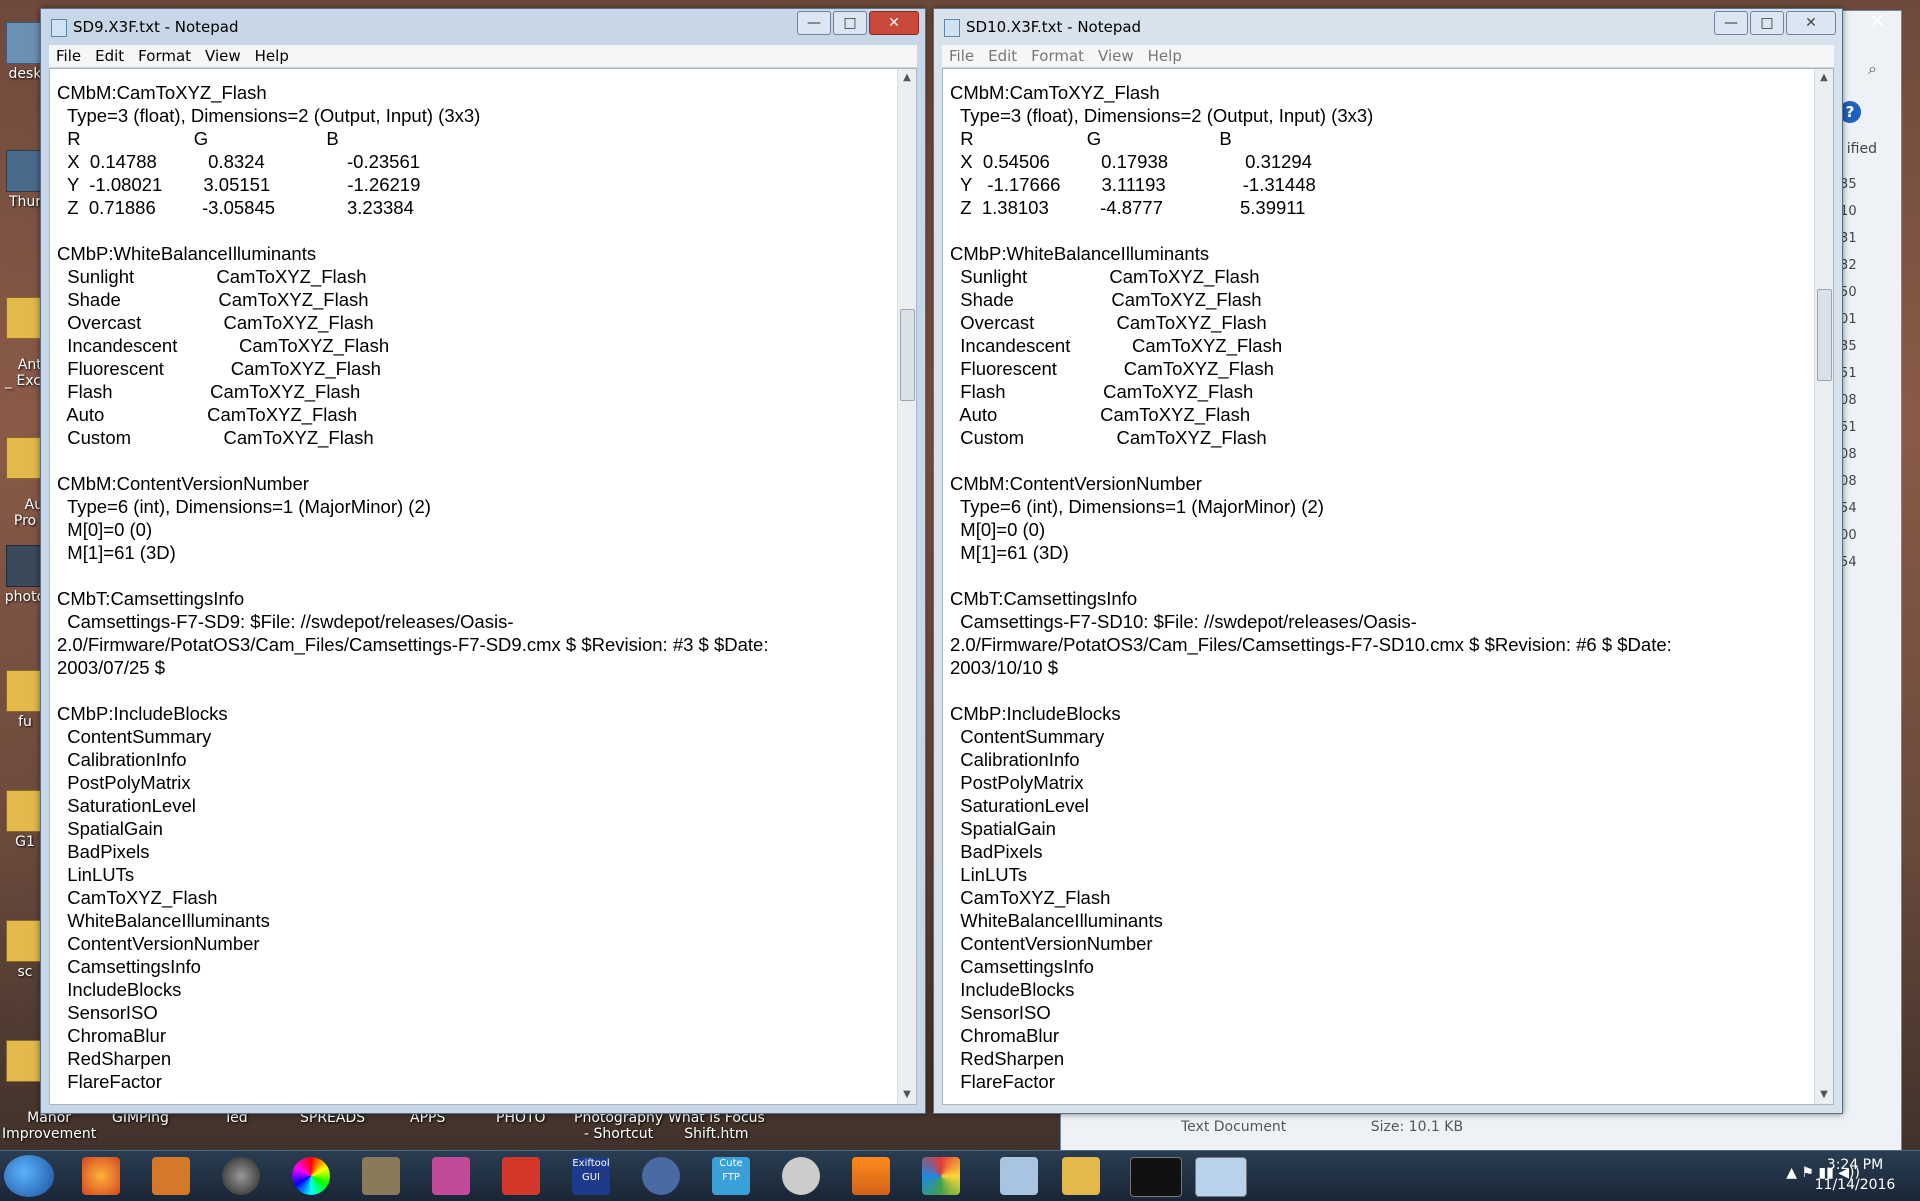 This screenshot has height=1201, width=1920. I want to click on text-line: ChromaBlur, so click(111, 1035).